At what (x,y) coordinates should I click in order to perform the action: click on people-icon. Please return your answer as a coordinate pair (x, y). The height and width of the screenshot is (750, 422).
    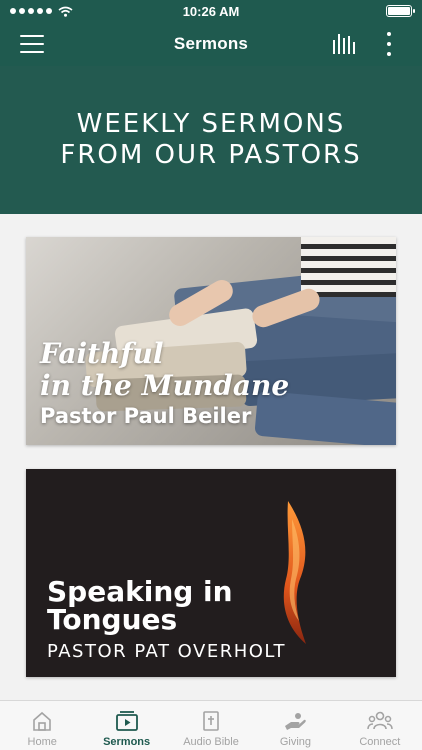
    Looking at the image, I should click on (380, 720).